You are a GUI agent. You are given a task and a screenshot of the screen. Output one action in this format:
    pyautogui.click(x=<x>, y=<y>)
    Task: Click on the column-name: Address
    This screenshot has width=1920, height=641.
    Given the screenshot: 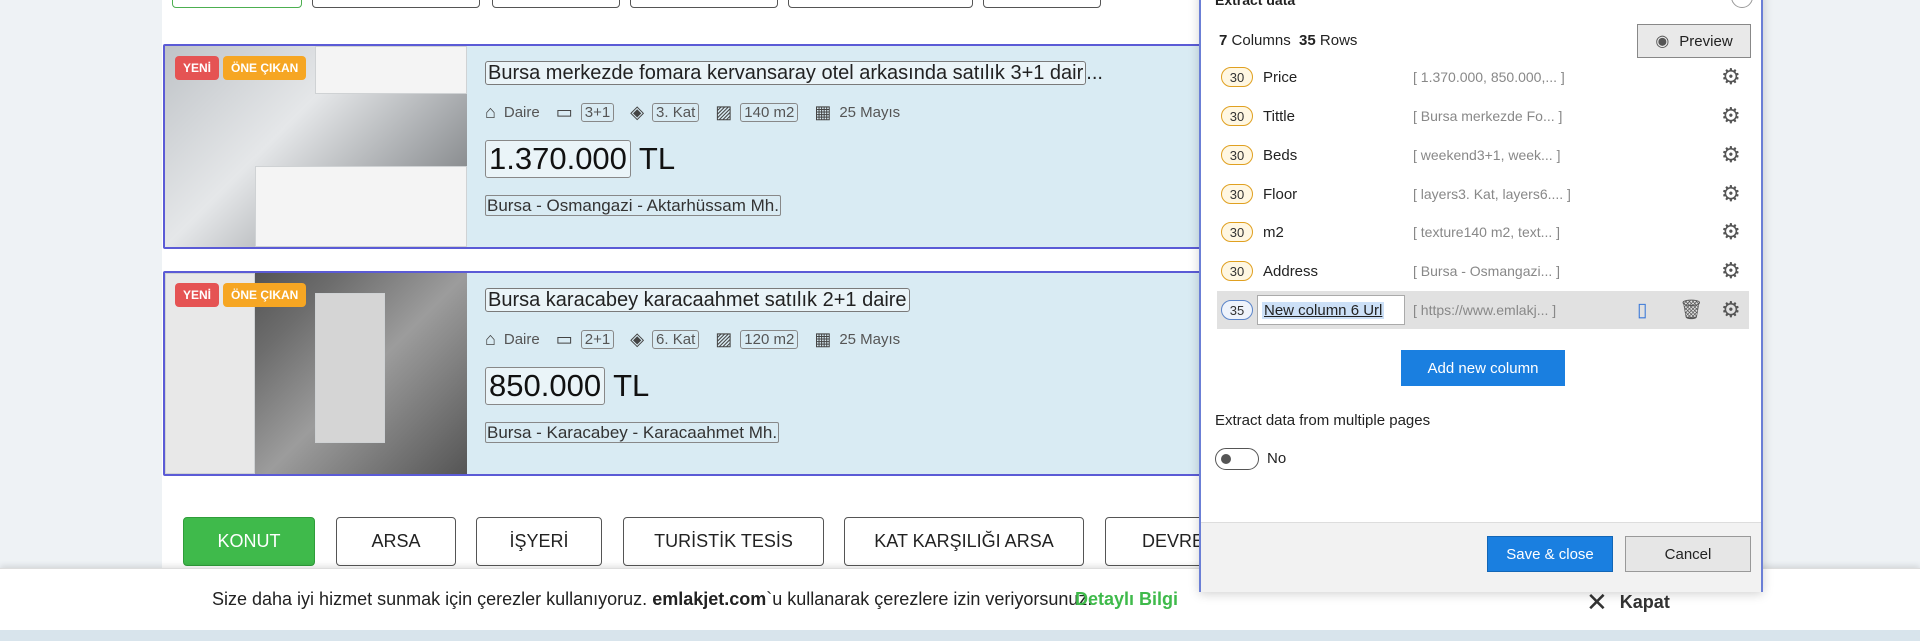 What is the action you would take?
    pyautogui.click(x=1291, y=271)
    